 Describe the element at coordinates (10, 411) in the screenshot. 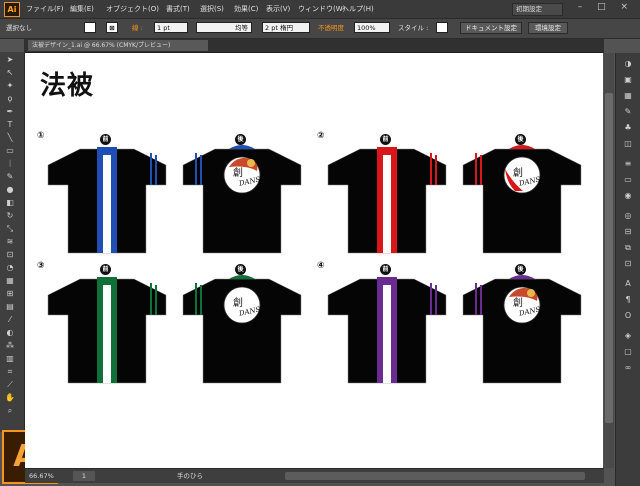

I see `zoom-tool-icon: ⌕` at that location.